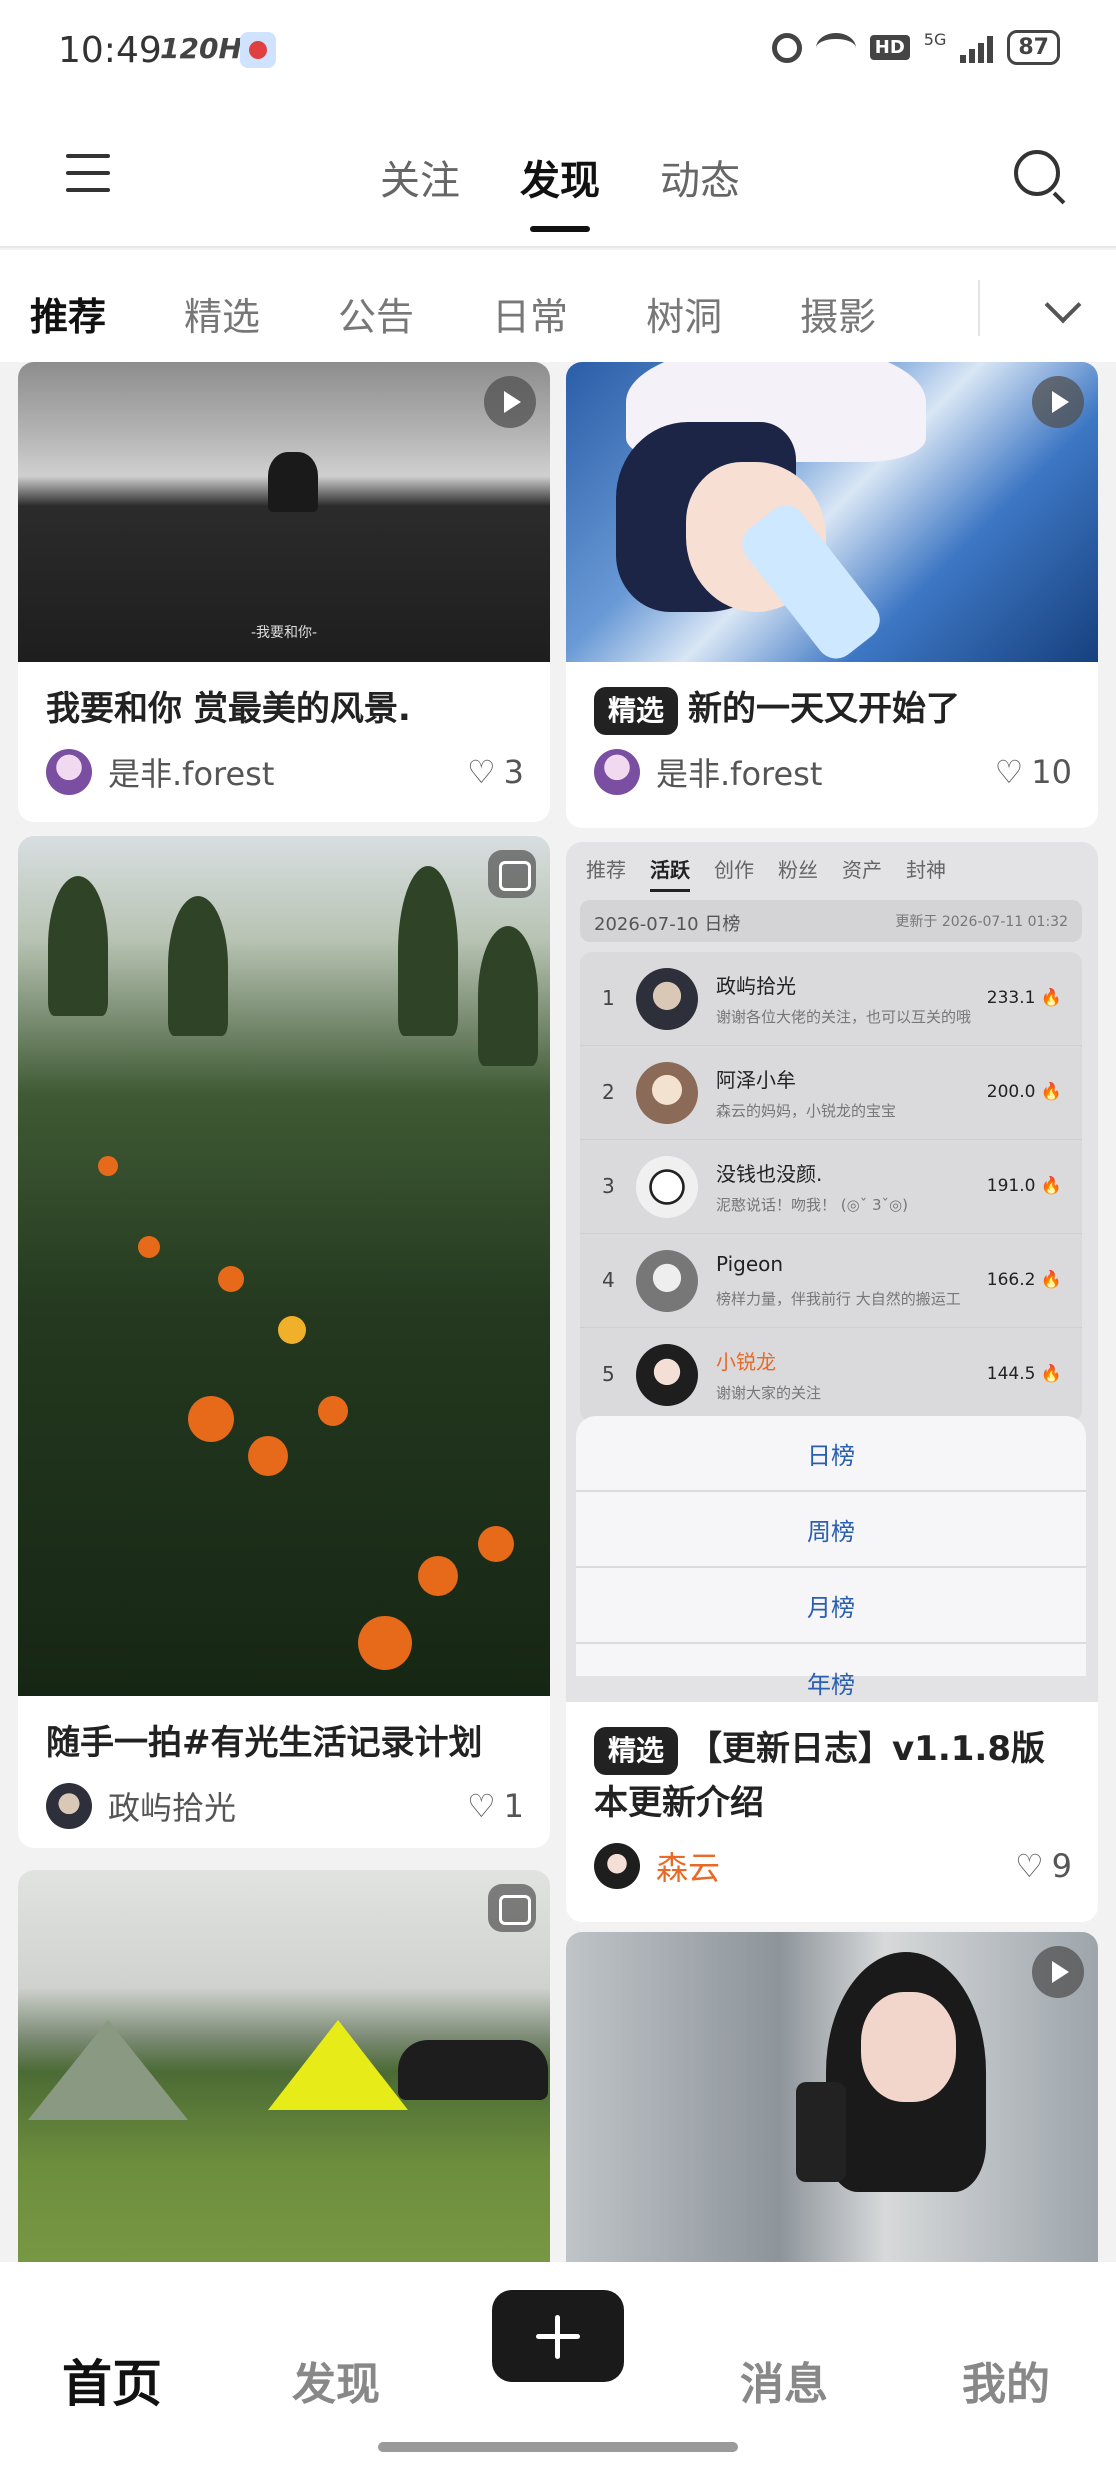 Image resolution: width=1116 pixels, height=2480 pixels. I want to click on like-button: ♡ 3, so click(495, 772).